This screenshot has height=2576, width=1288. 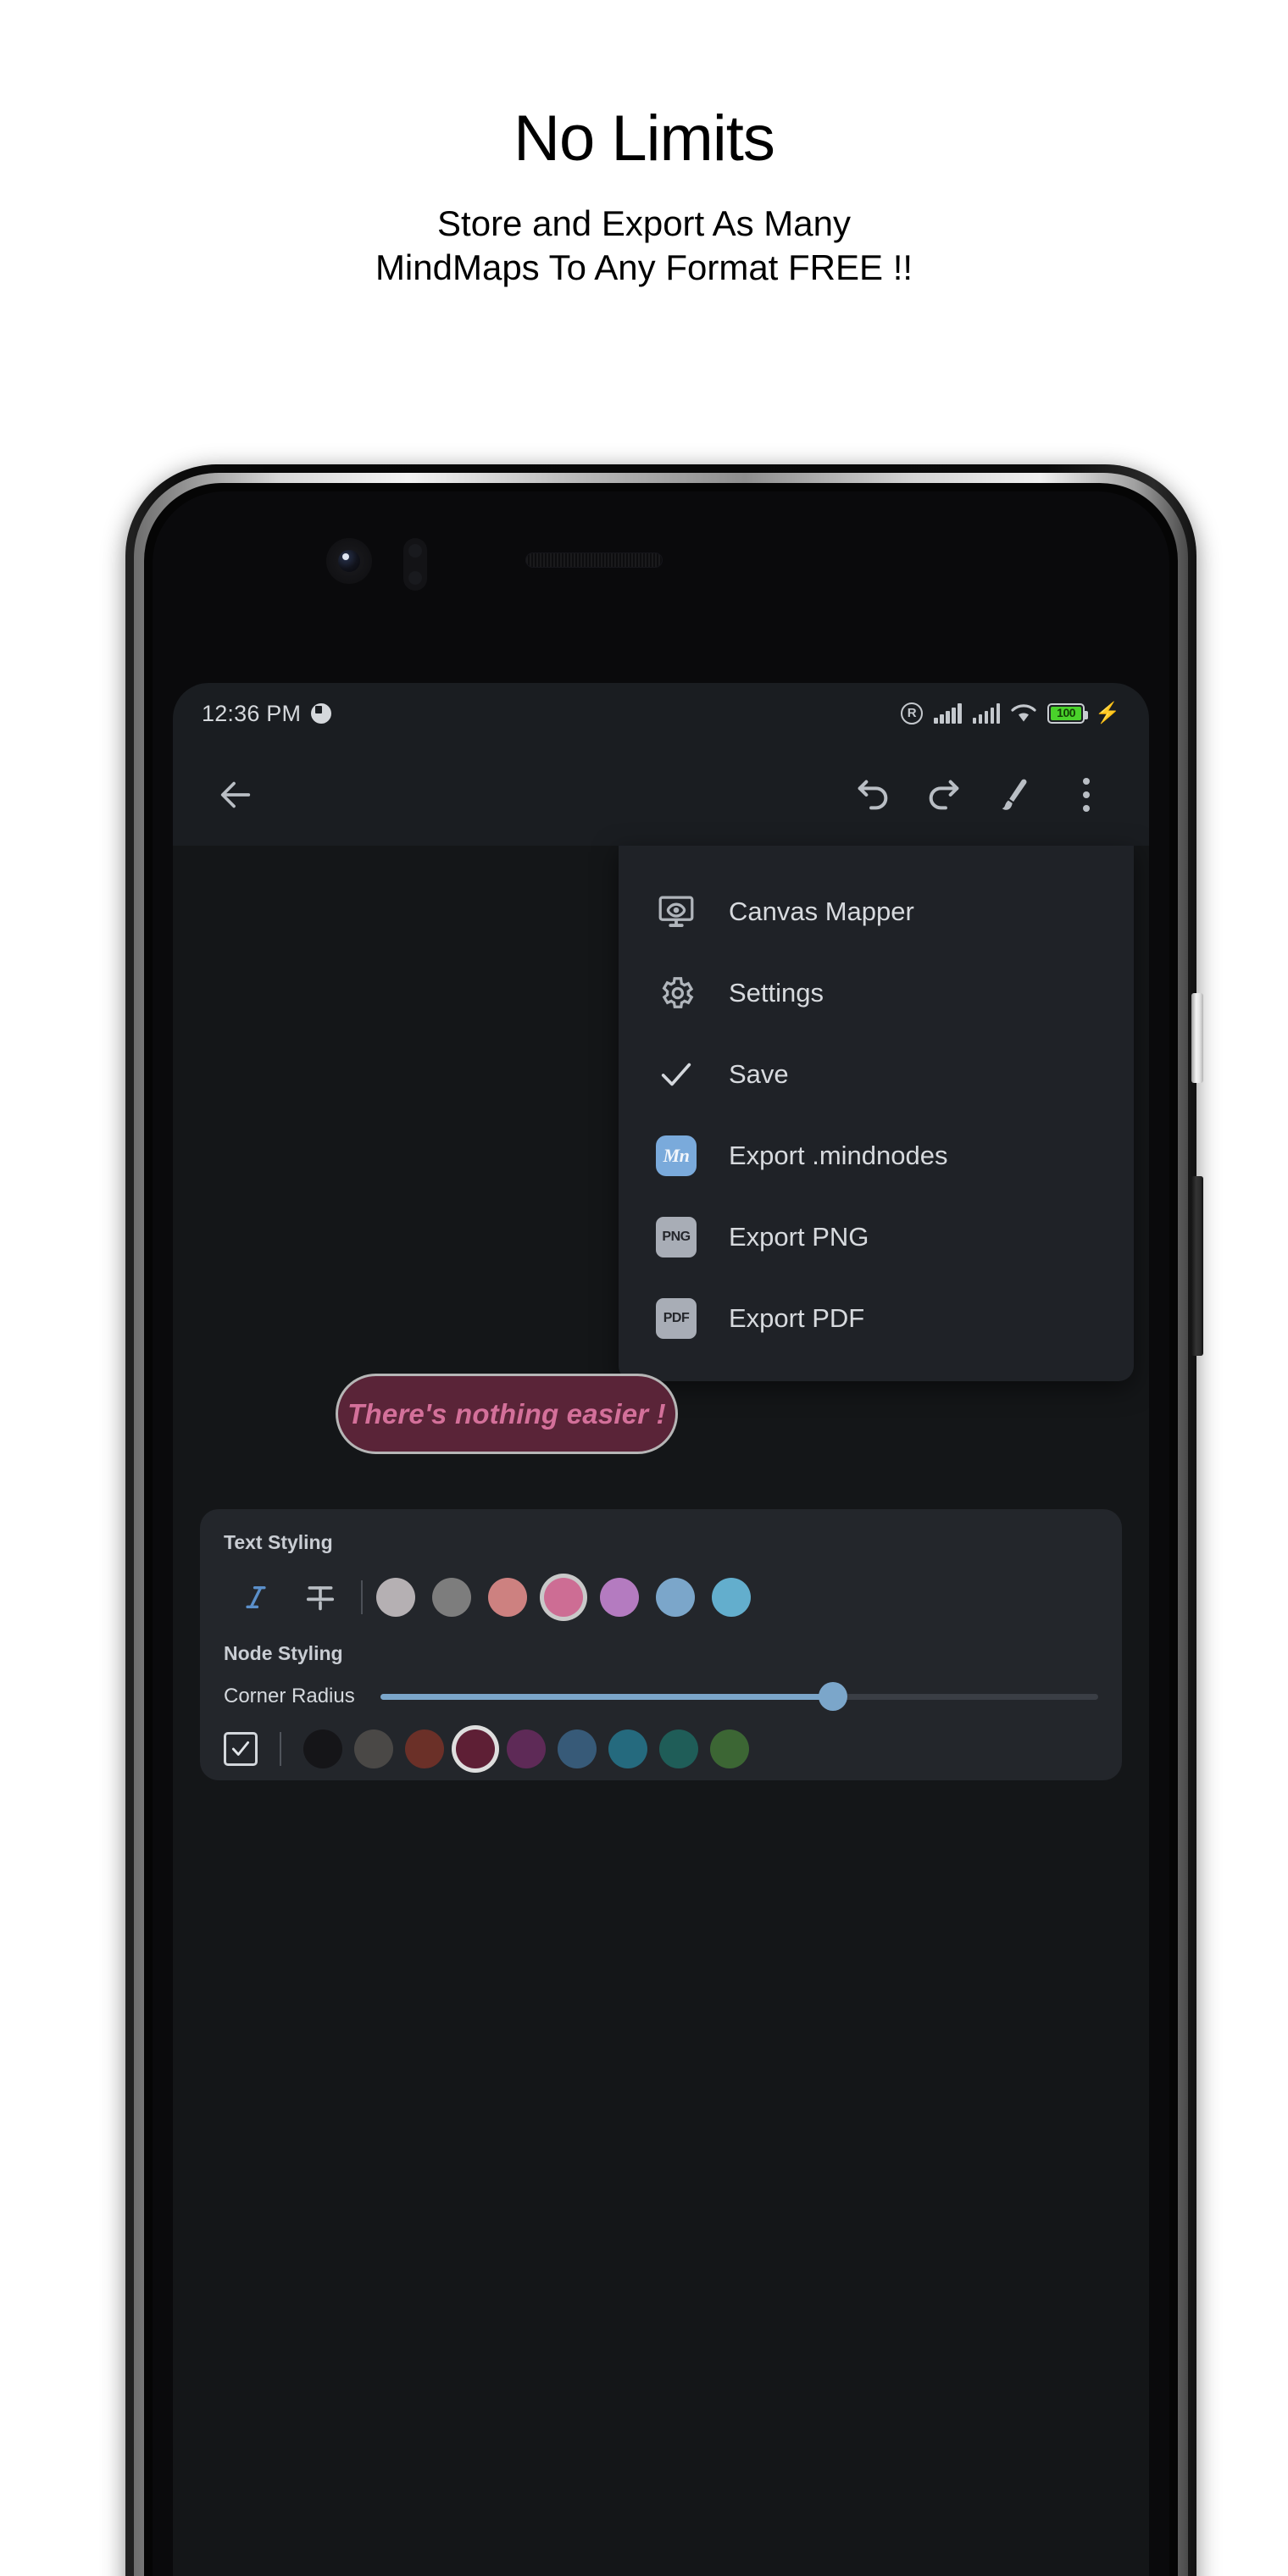 I want to click on slider-fill, so click(x=606, y=1696).